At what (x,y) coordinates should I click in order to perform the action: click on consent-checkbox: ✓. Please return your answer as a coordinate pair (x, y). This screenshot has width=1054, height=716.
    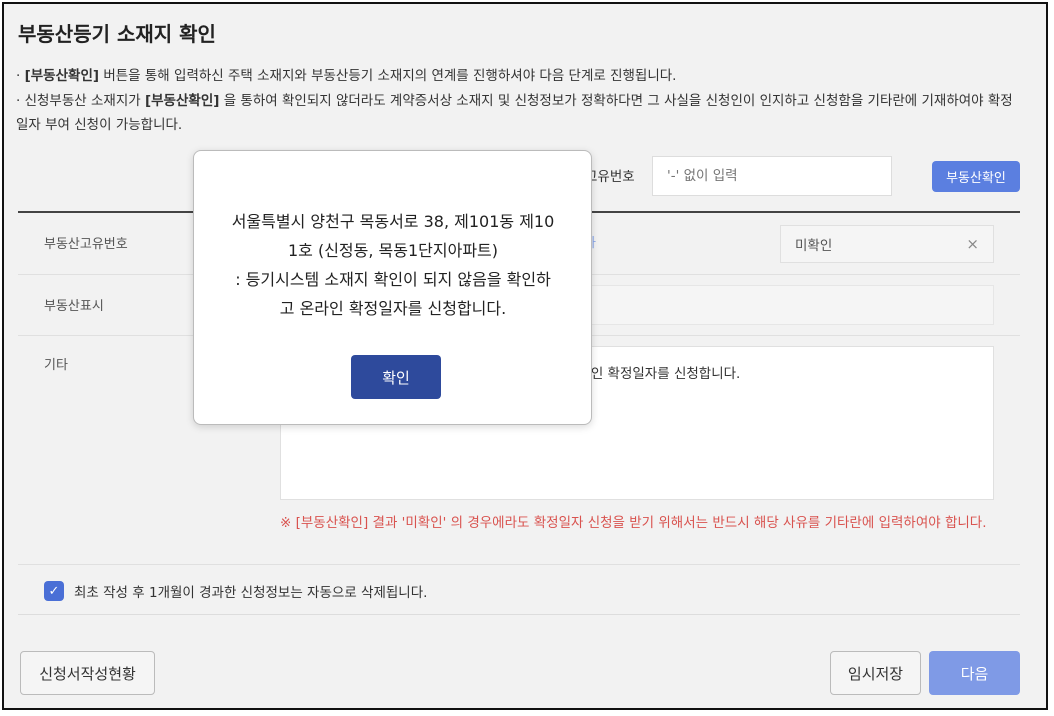
    Looking at the image, I should click on (54, 591).